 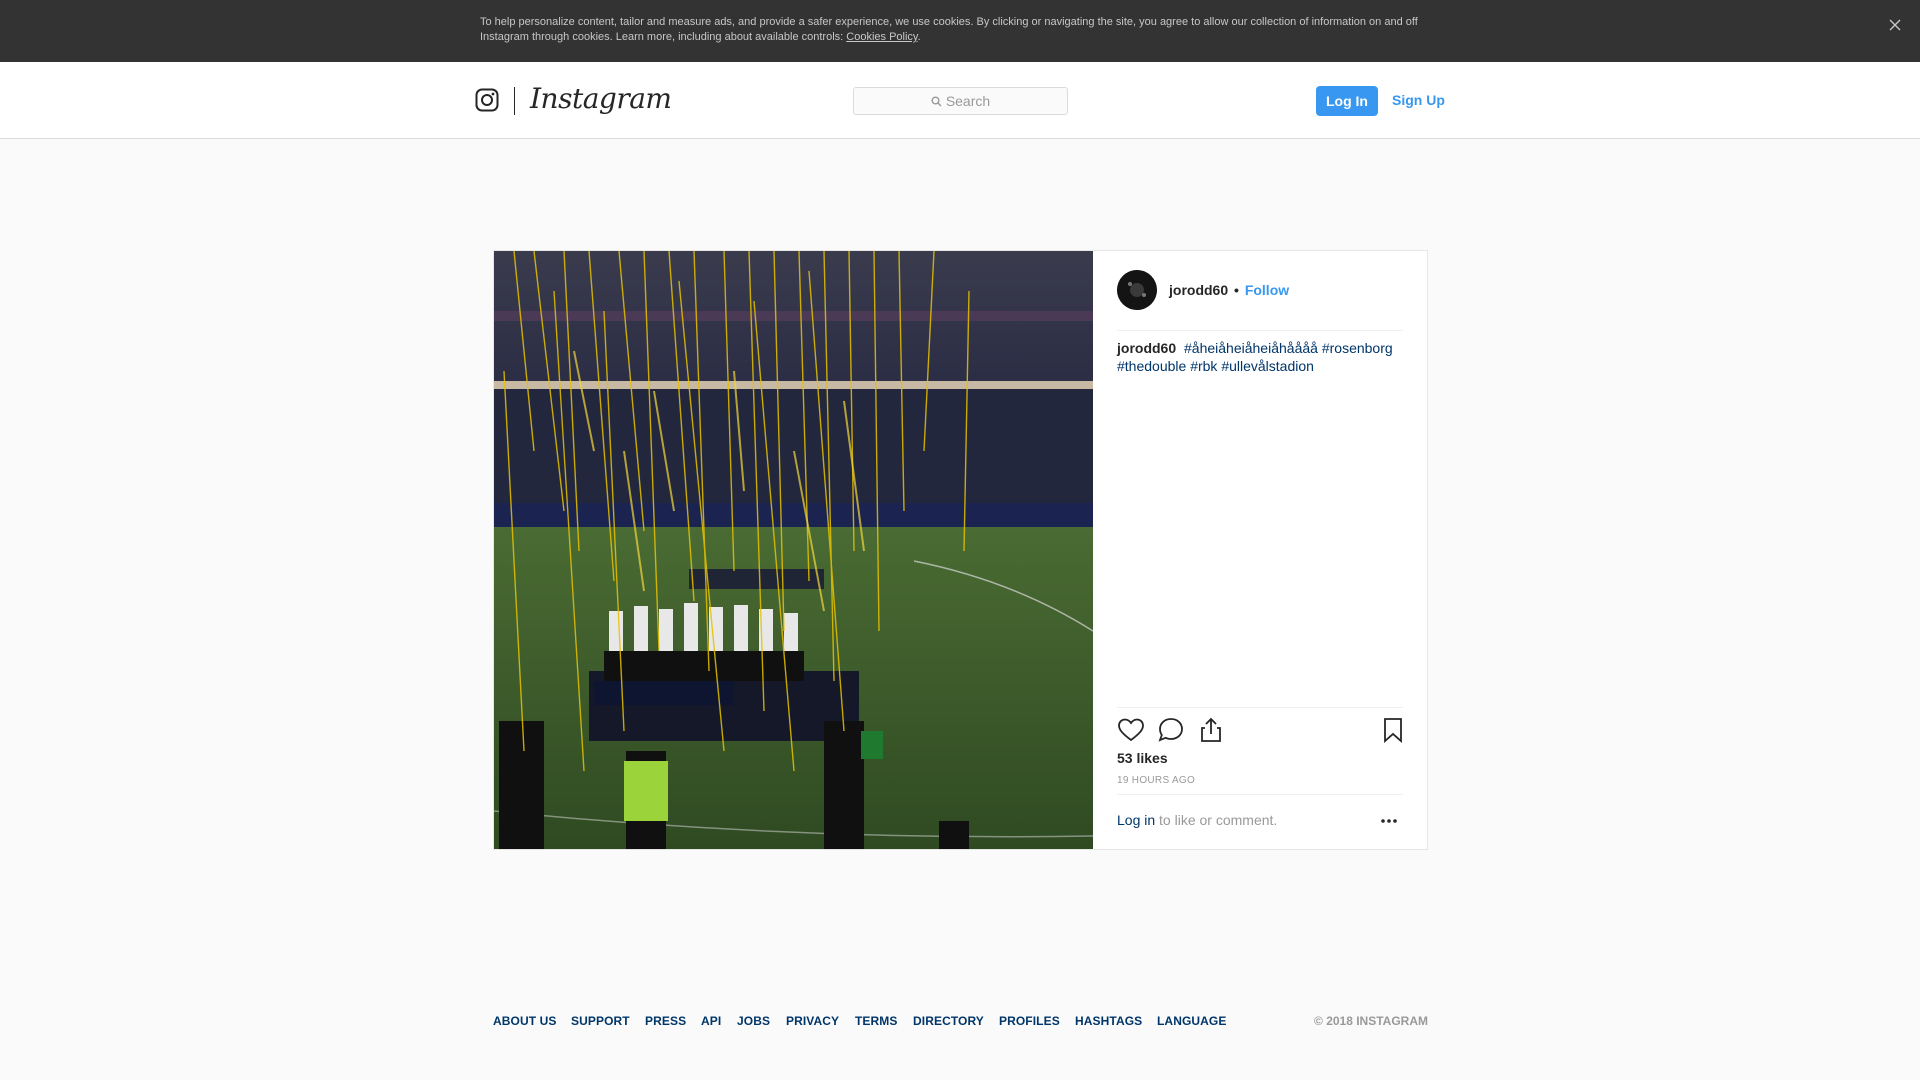 What do you see at coordinates (1151, 366) in the screenshot?
I see `hashtag-link: #thedouble` at bounding box center [1151, 366].